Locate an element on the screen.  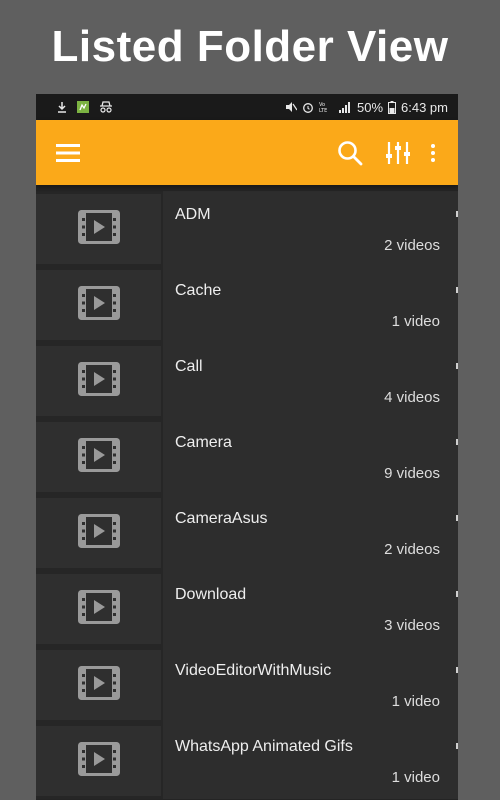
folder-info: Cache 1 video is located at coordinates (310, 305).